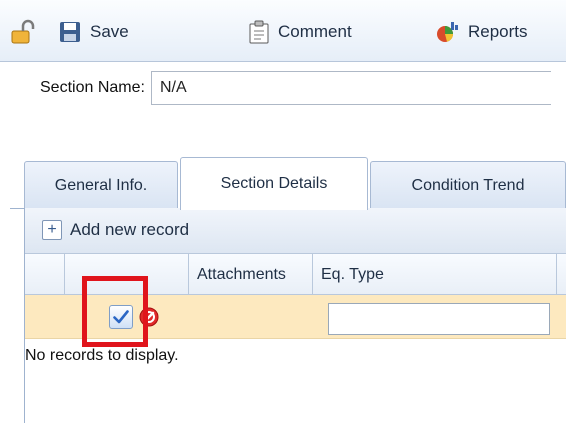  Describe the element at coordinates (498, 31) in the screenshot. I see `reports-label: Reports` at that location.